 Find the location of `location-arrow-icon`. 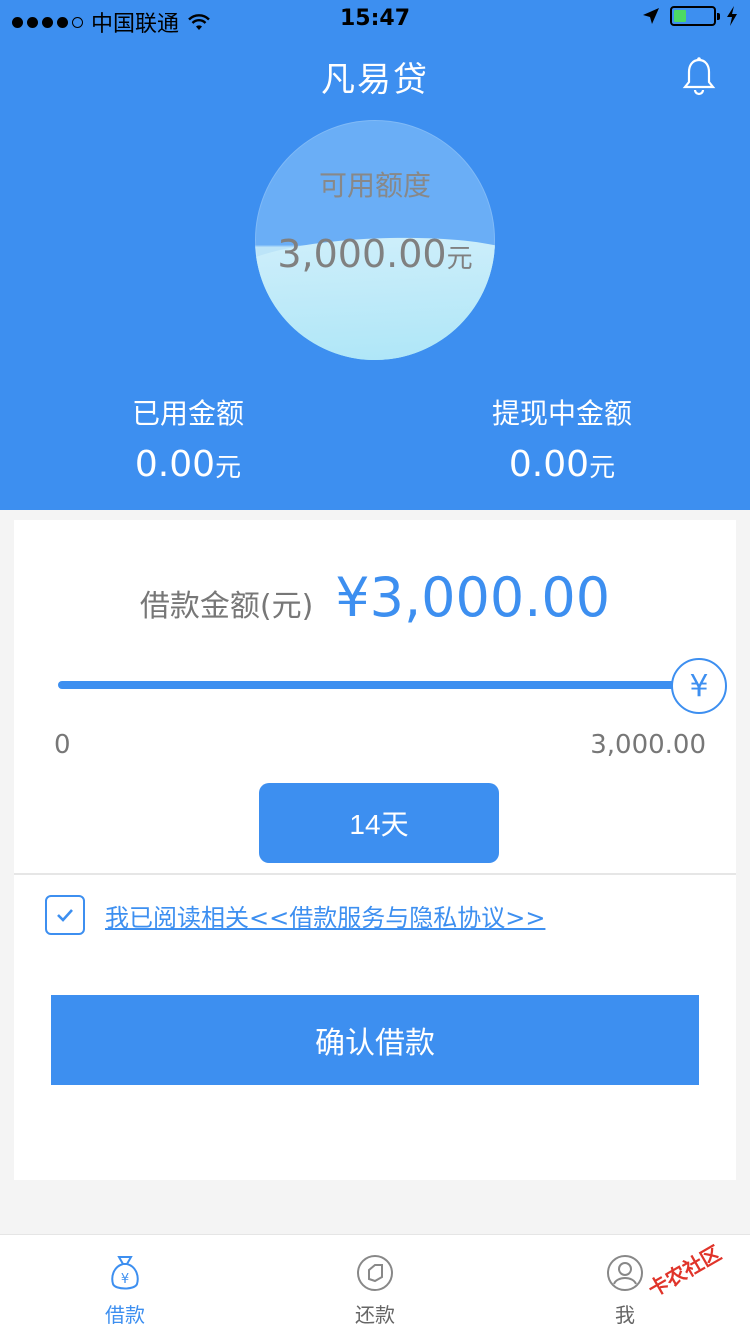

location-arrow-icon is located at coordinates (651, 16).